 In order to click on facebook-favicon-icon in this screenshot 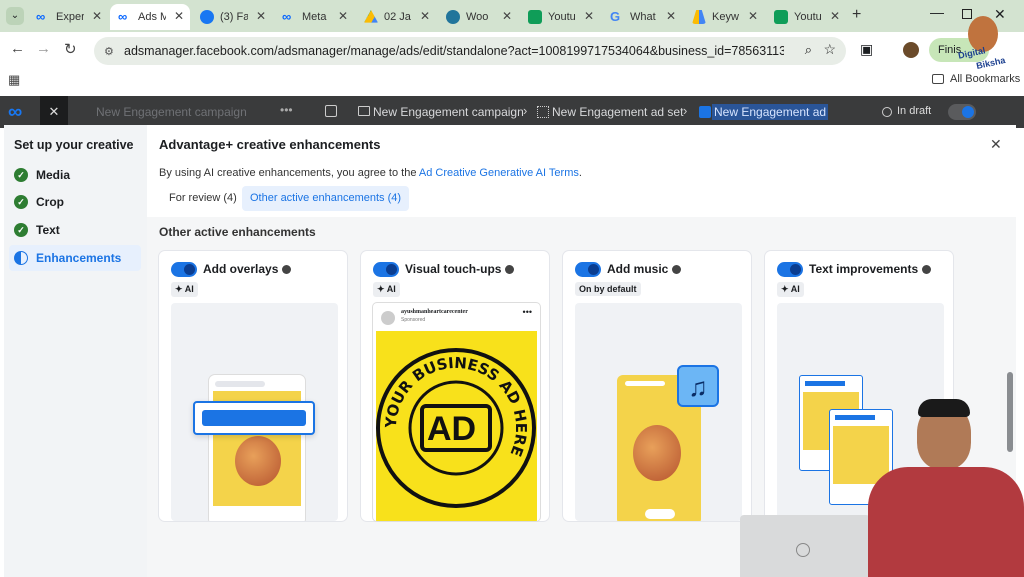, I will do `click(207, 17)`.